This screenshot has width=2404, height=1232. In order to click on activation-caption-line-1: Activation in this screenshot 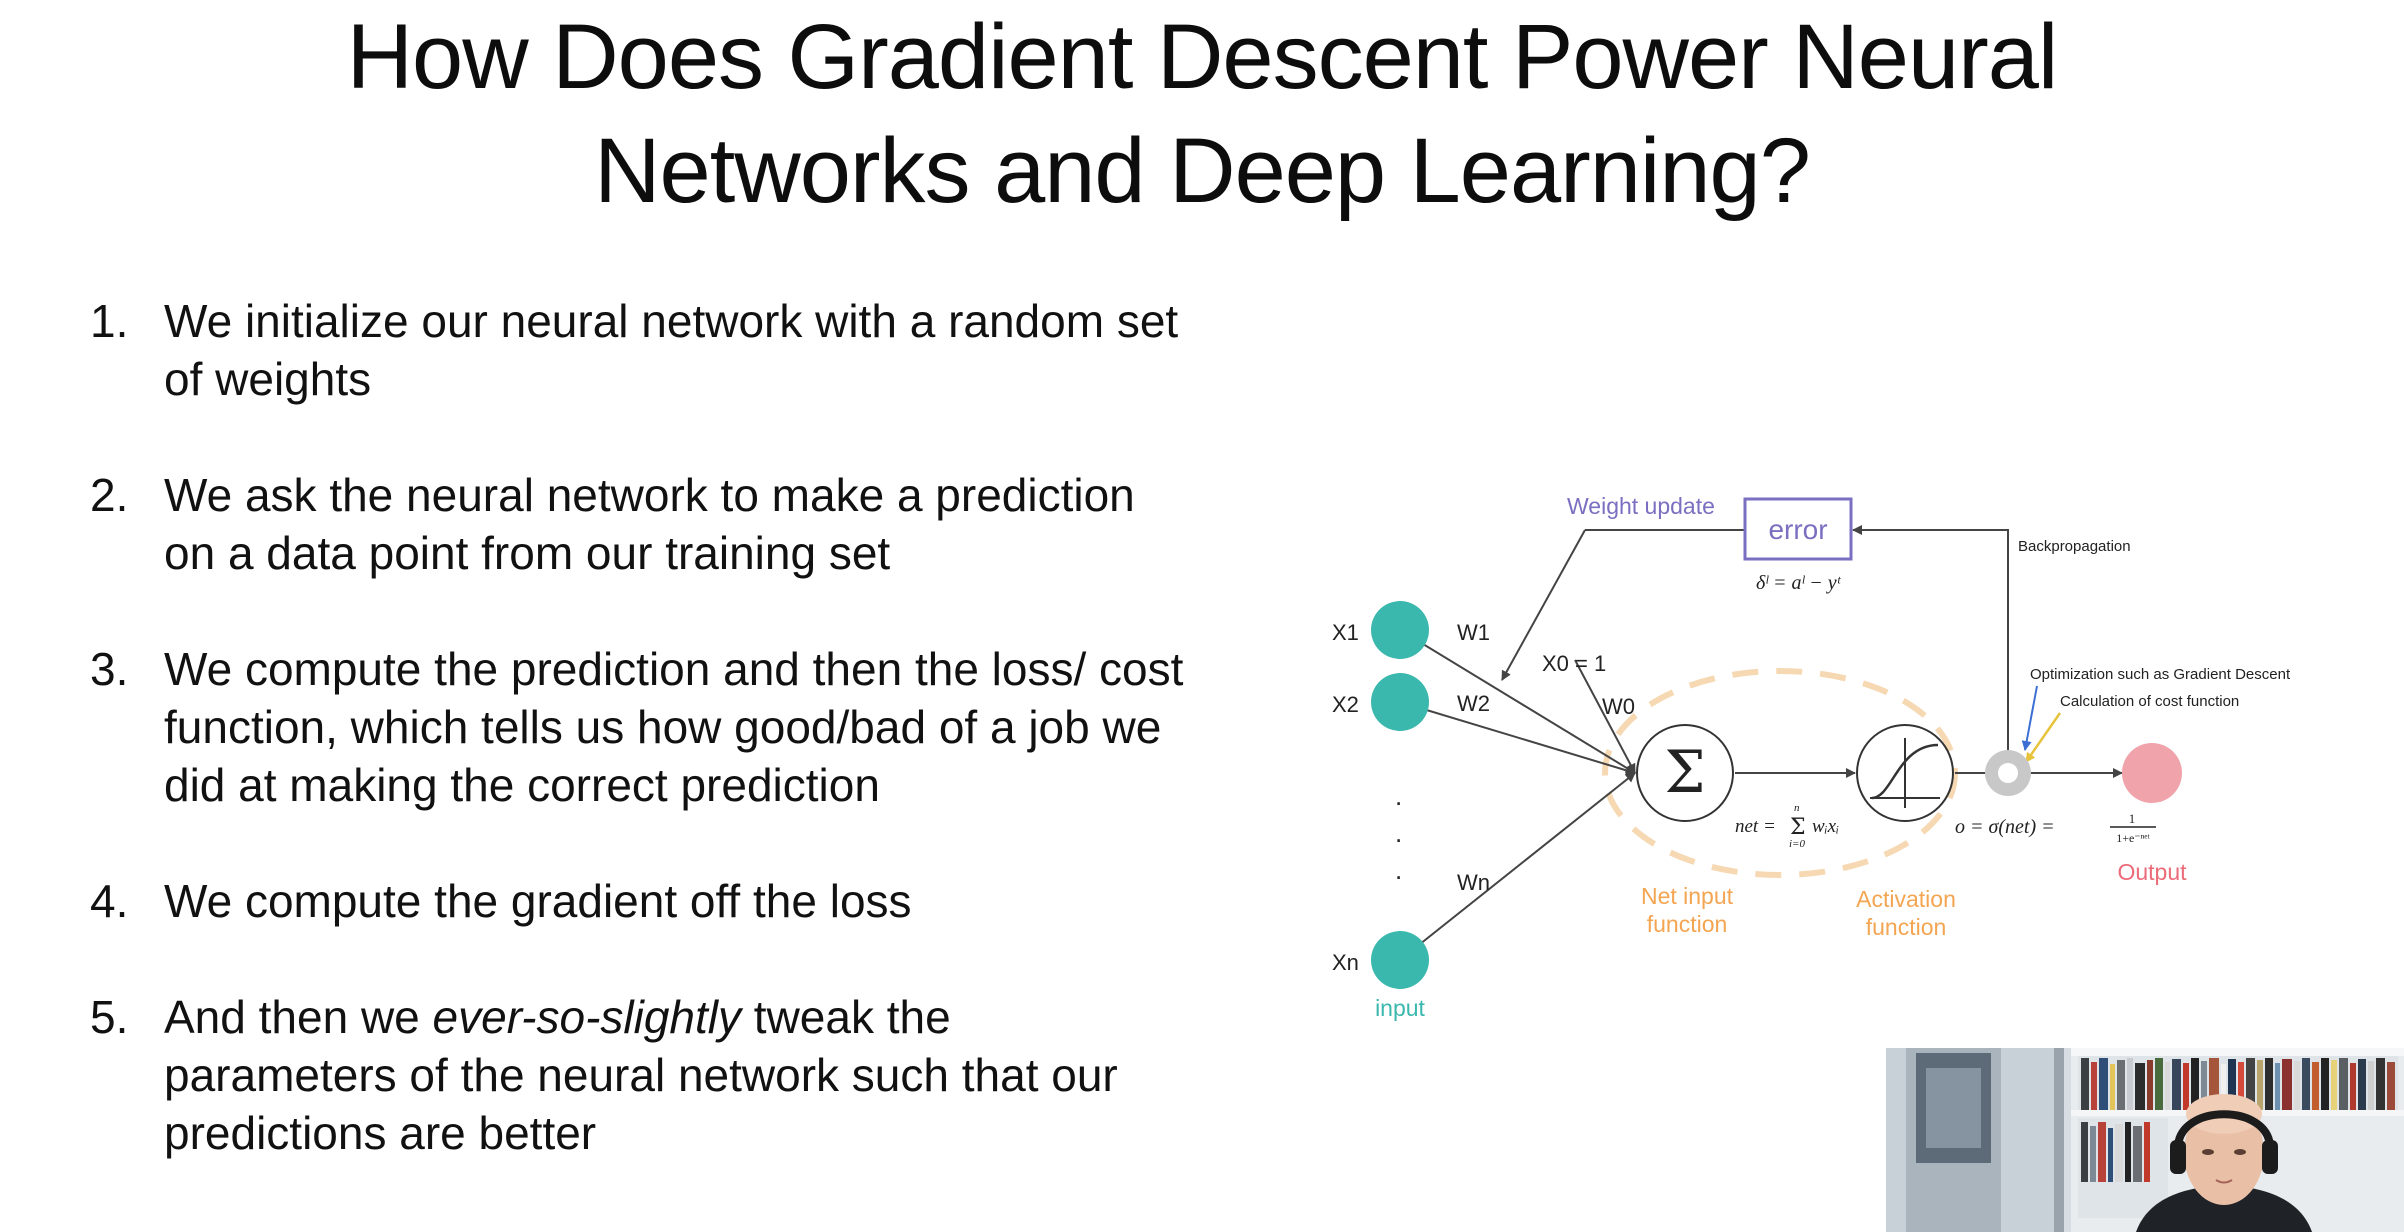, I will do `click(1906, 899)`.